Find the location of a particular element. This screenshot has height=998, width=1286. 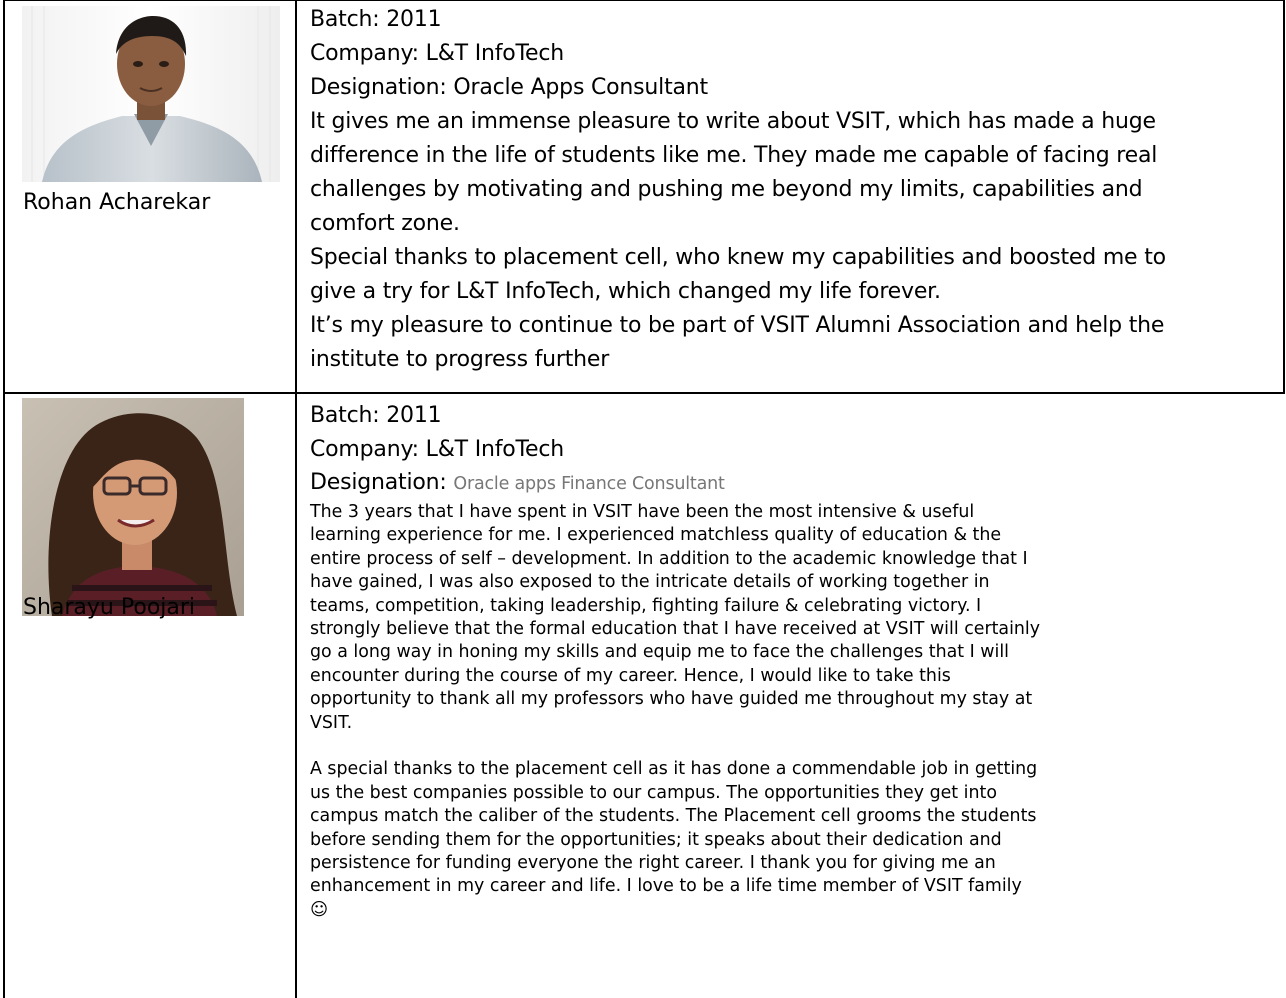

alumni-name: Sharayu Poojari is located at coordinates (109, 607).